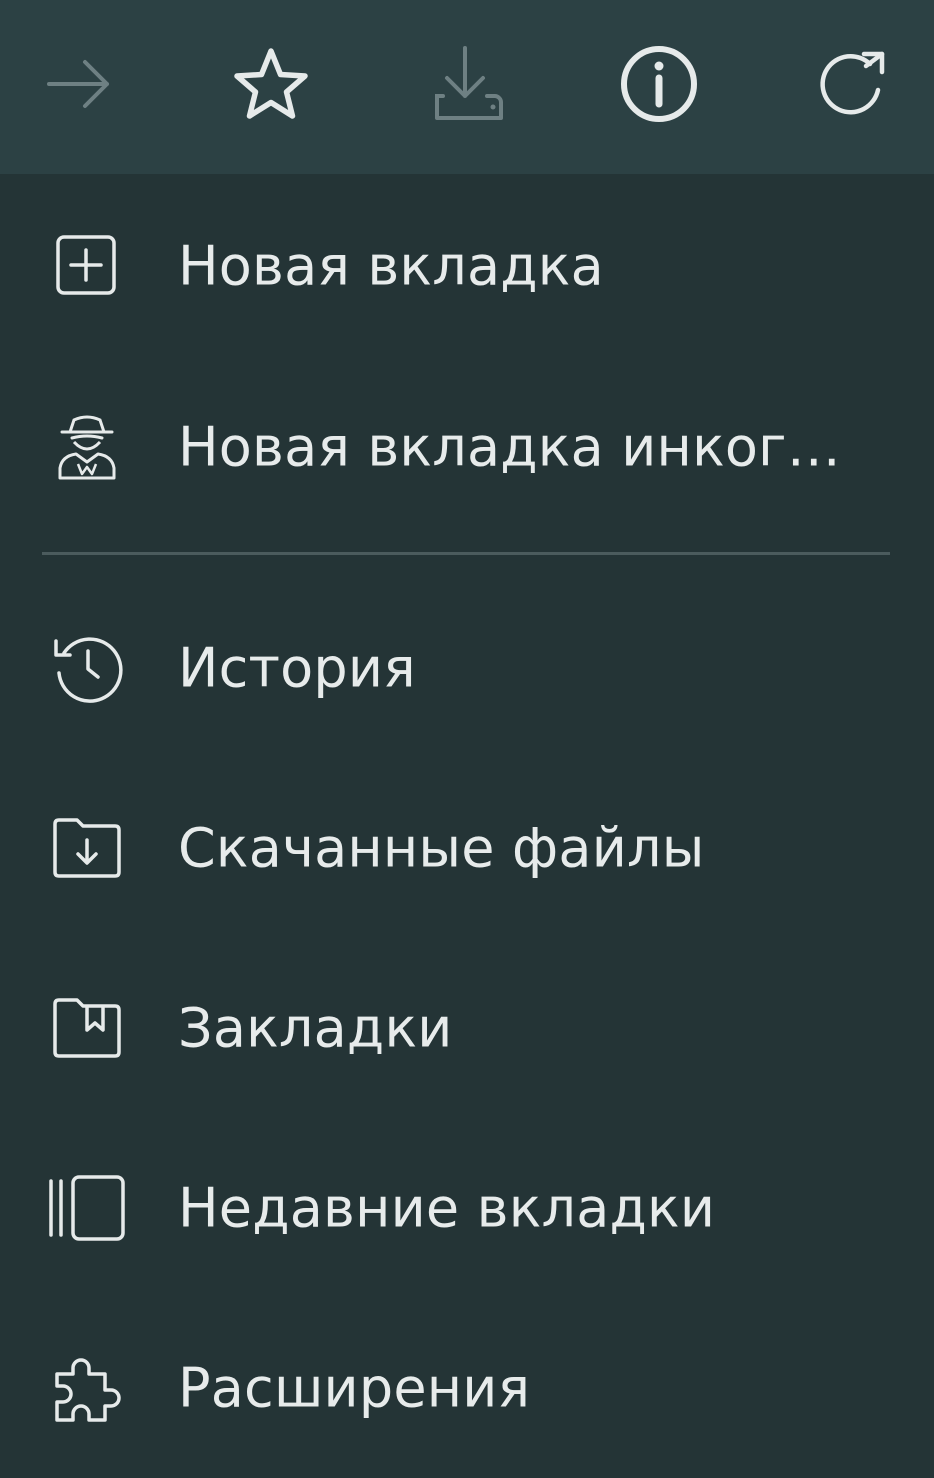 The width and height of the screenshot is (934, 1478). I want to click on folder-bookmark-icon, so click(87, 1028).